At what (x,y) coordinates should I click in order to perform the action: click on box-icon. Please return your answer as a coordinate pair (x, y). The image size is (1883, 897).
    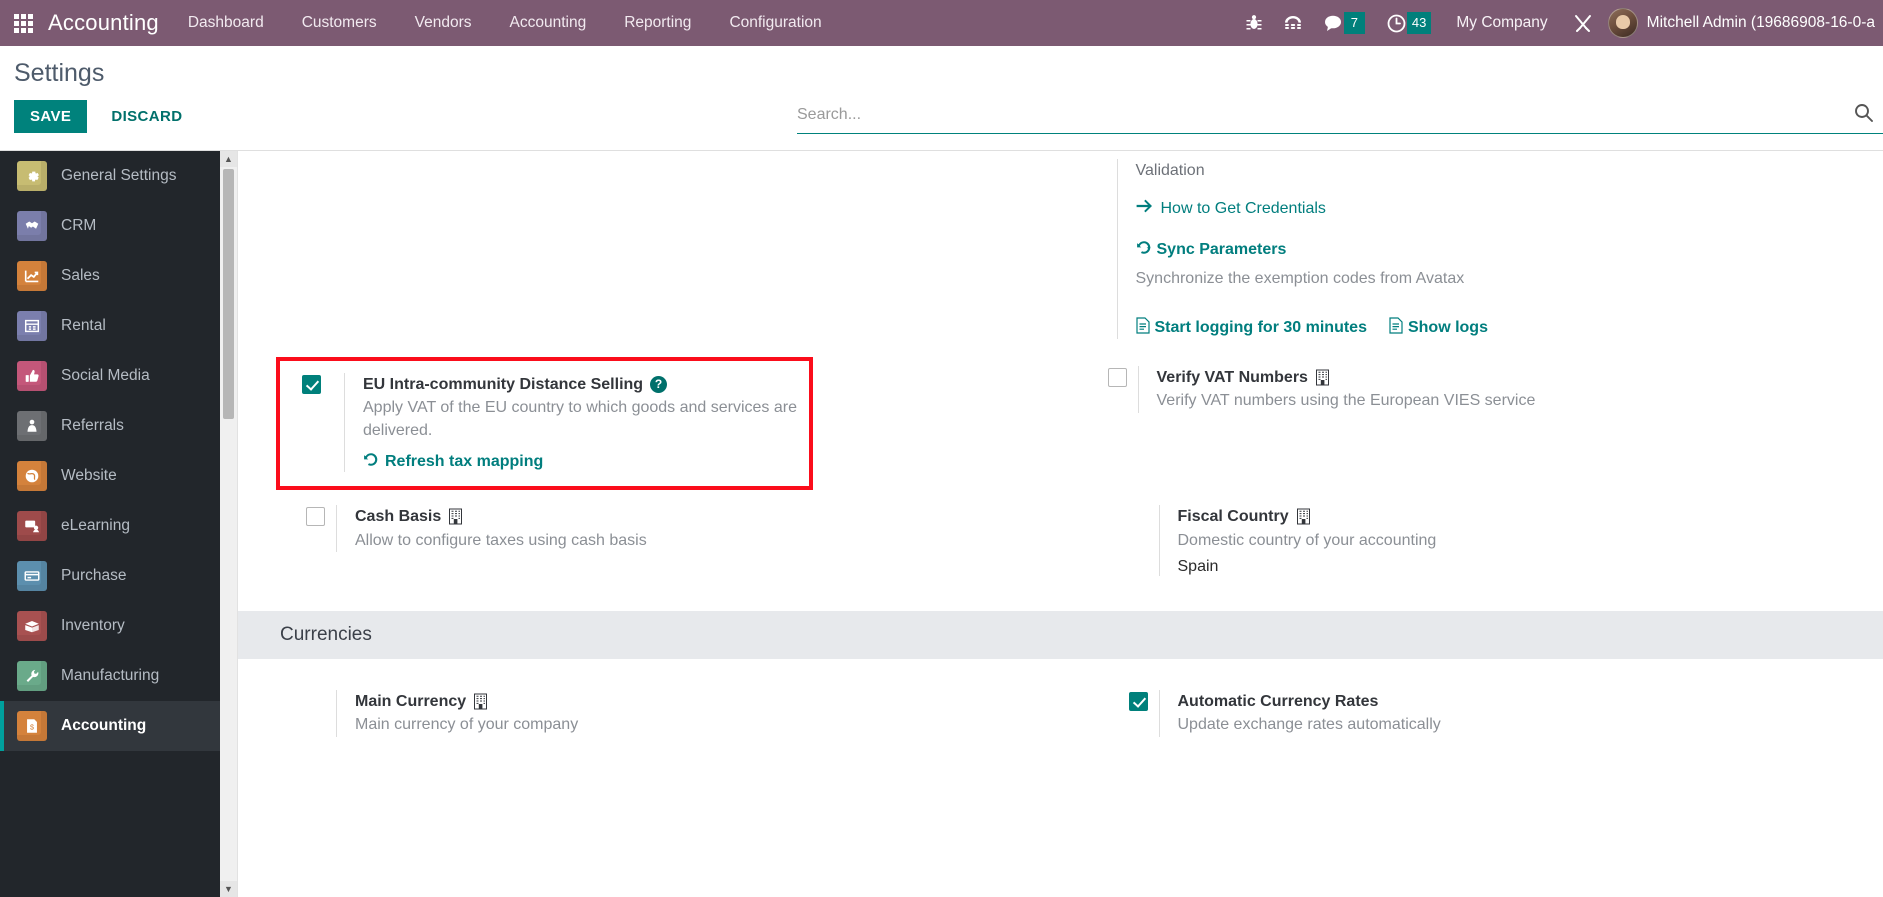
    Looking at the image, I should click on (32, 626).